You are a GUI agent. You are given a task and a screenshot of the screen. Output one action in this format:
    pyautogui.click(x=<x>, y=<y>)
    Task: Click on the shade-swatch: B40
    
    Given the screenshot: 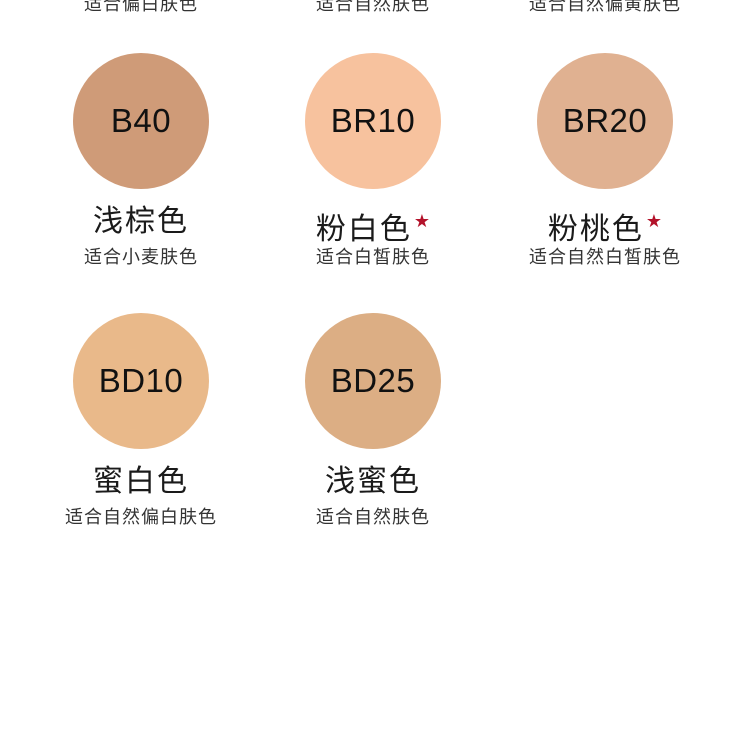 What is the action you would take?
    pyautogui.click(x=141, y=121)
    